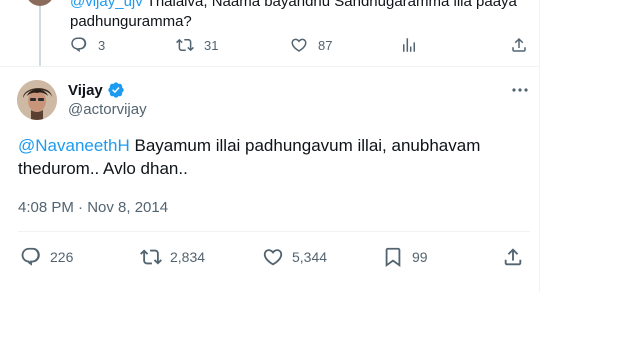 This screenshot has width=640, height=360. I want to click on bookmark-button: 99, so click(405, 257).